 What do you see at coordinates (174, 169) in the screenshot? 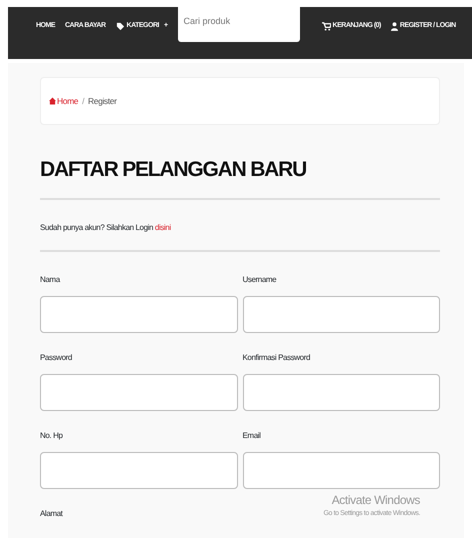
I see `page-heading: DAFTAR PELANGGAN BARU` at bounding box center [174, 169].